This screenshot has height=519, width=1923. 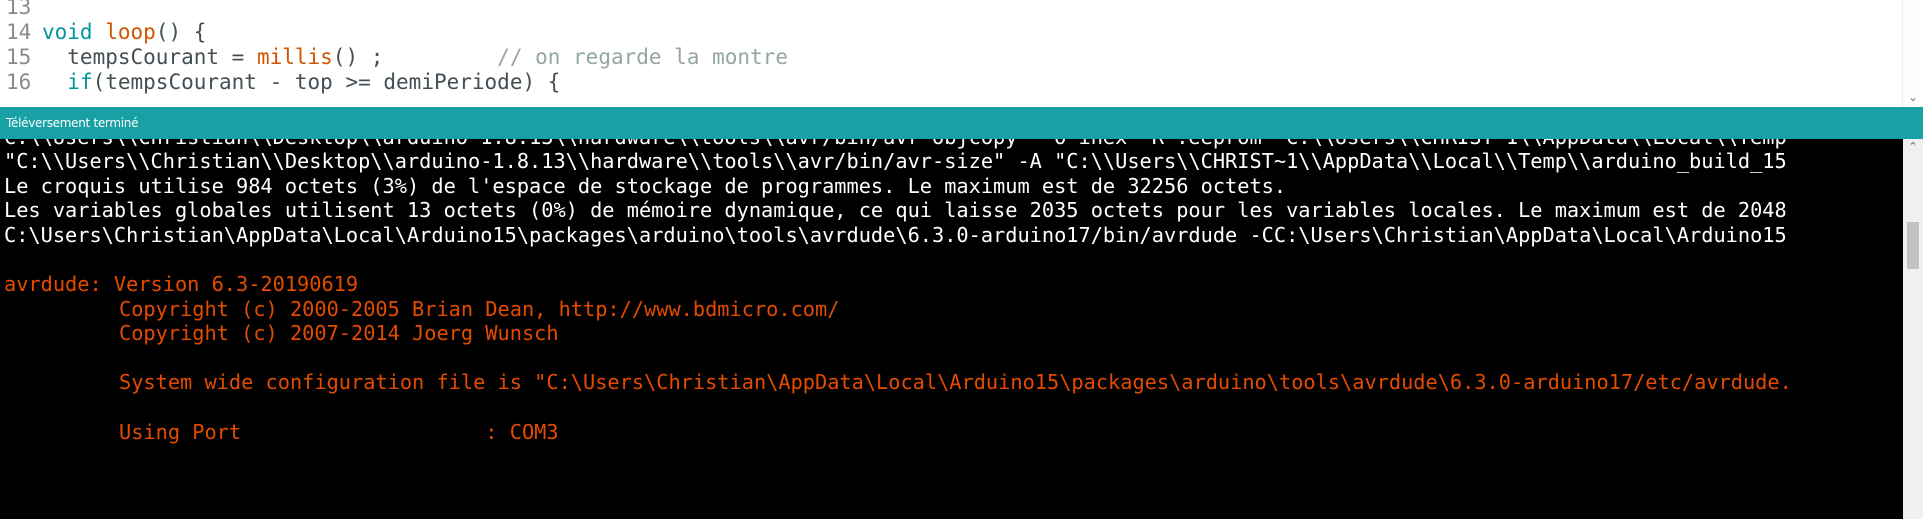 I want to click on code-token: () {, so click(x=181, y=32).